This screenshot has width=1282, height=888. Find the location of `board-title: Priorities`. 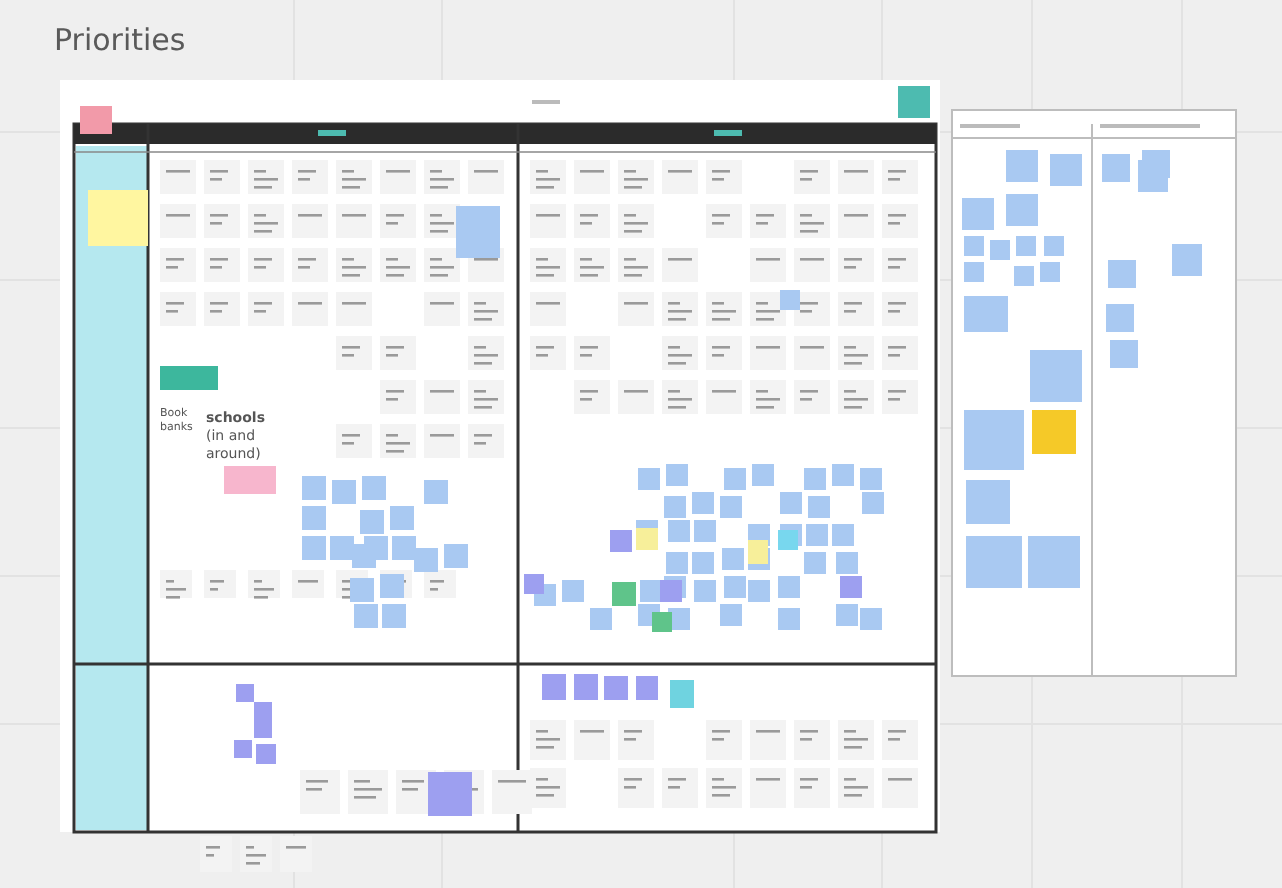

board-title: Priorities is located at coordinates (120, 40).